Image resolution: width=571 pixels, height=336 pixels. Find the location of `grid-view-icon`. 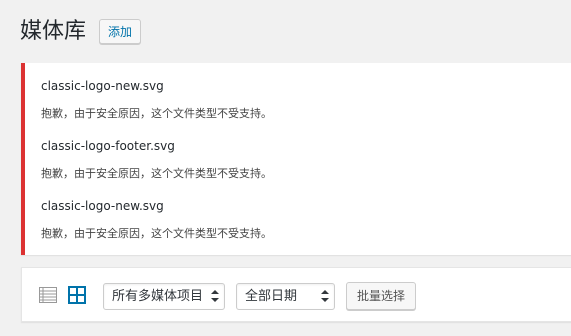

grid-view-icon is located at coordinates (77, 295).